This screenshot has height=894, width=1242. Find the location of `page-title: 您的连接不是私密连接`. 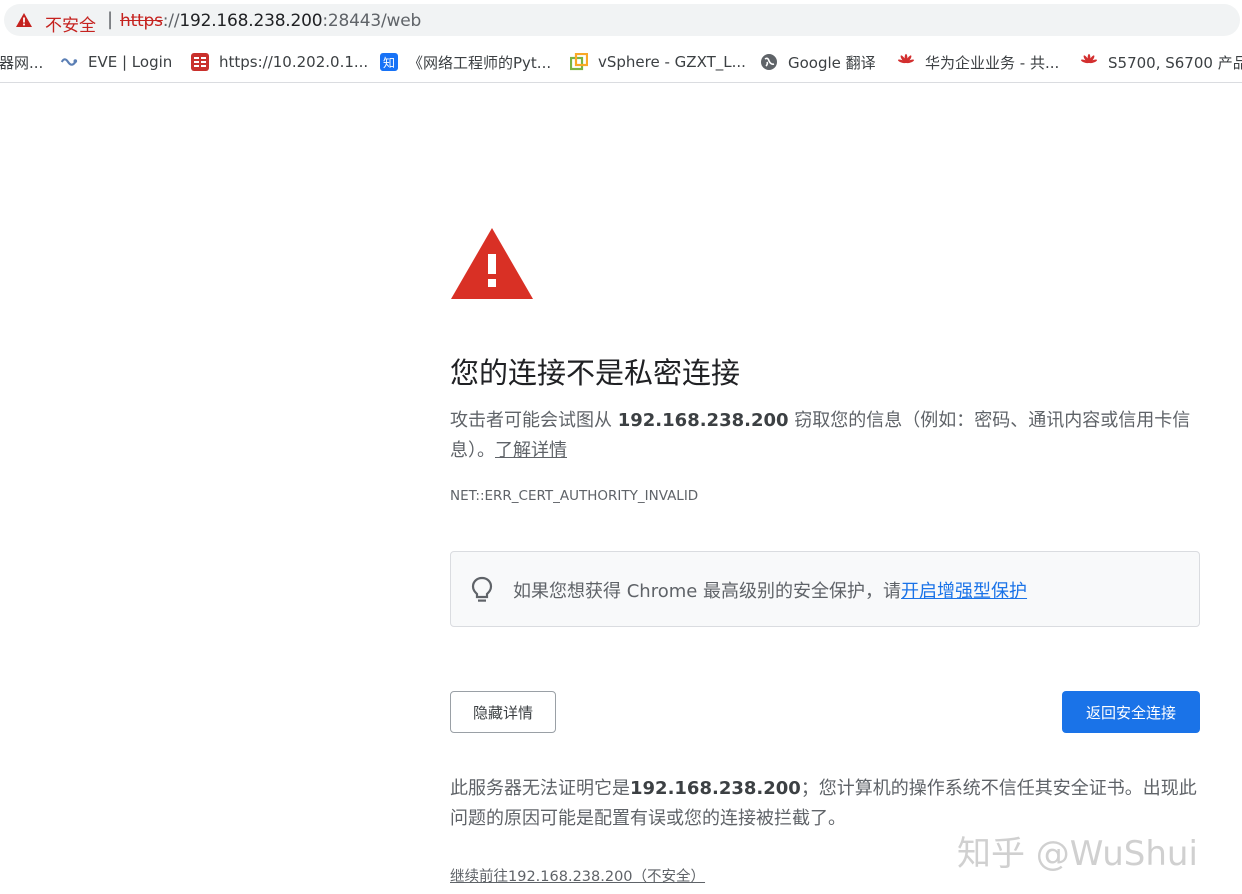

page-title: 您的连接不是私密连接 is located at coordinates (595, 373).